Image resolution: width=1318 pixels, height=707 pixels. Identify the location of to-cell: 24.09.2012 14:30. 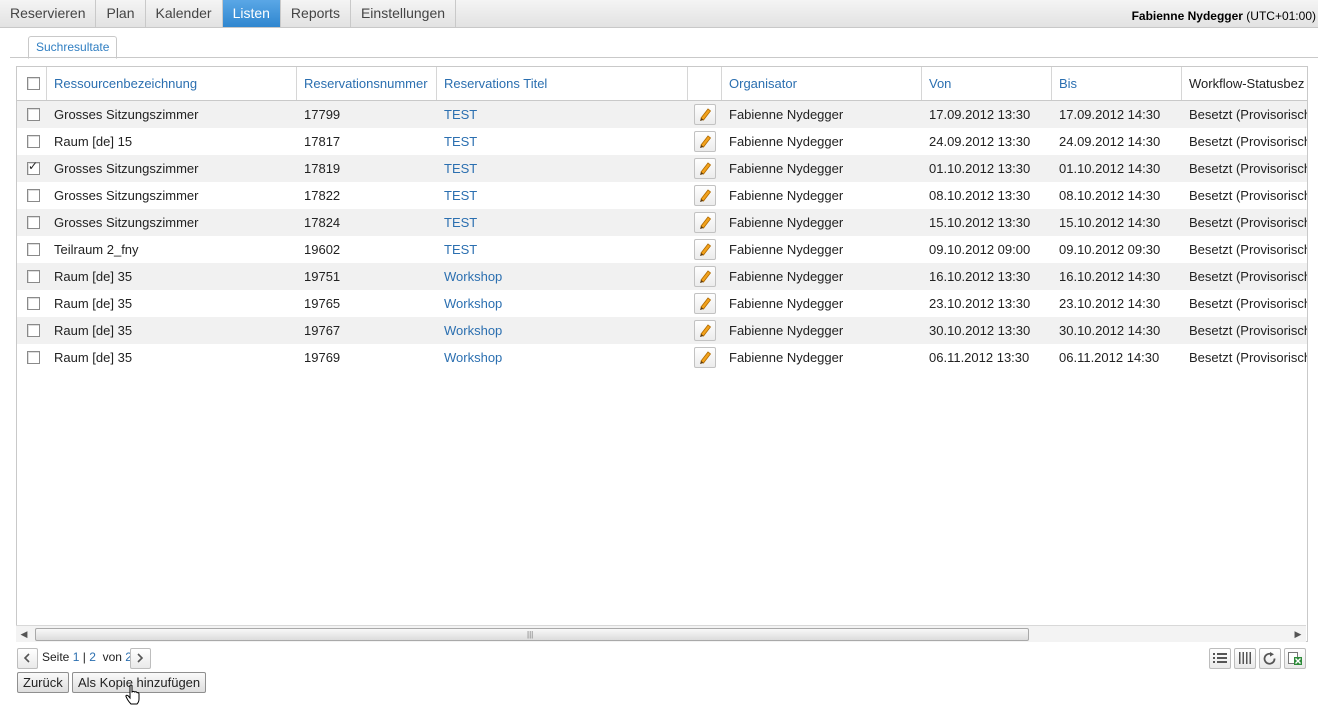
(1110, 141).